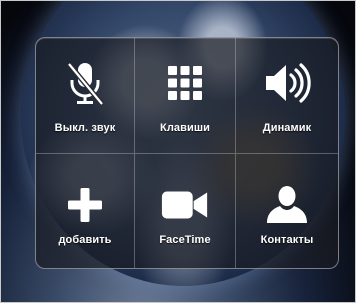  What do you see at coordinates (85, 240) in the screenshot?
I see `add-call-label: добавить` at bounding box center [85, 240].